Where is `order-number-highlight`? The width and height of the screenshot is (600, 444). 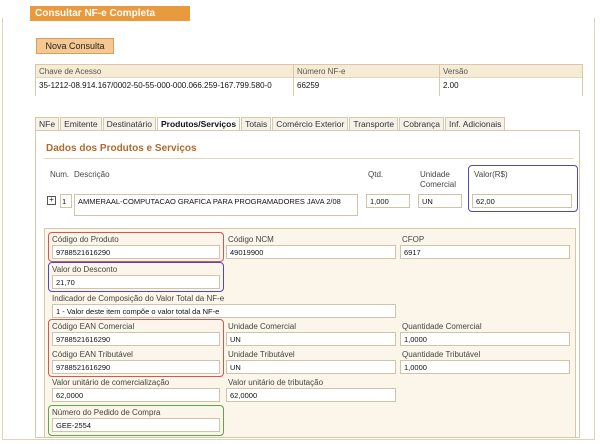 order-number-highlight is located at coordinates (136, 420).